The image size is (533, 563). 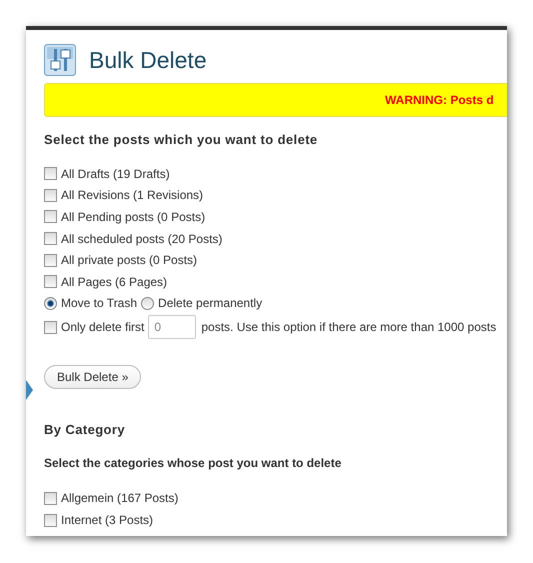 I want to click on option-label: All Pending posts (0 Posts), so click(x=133, y=217).